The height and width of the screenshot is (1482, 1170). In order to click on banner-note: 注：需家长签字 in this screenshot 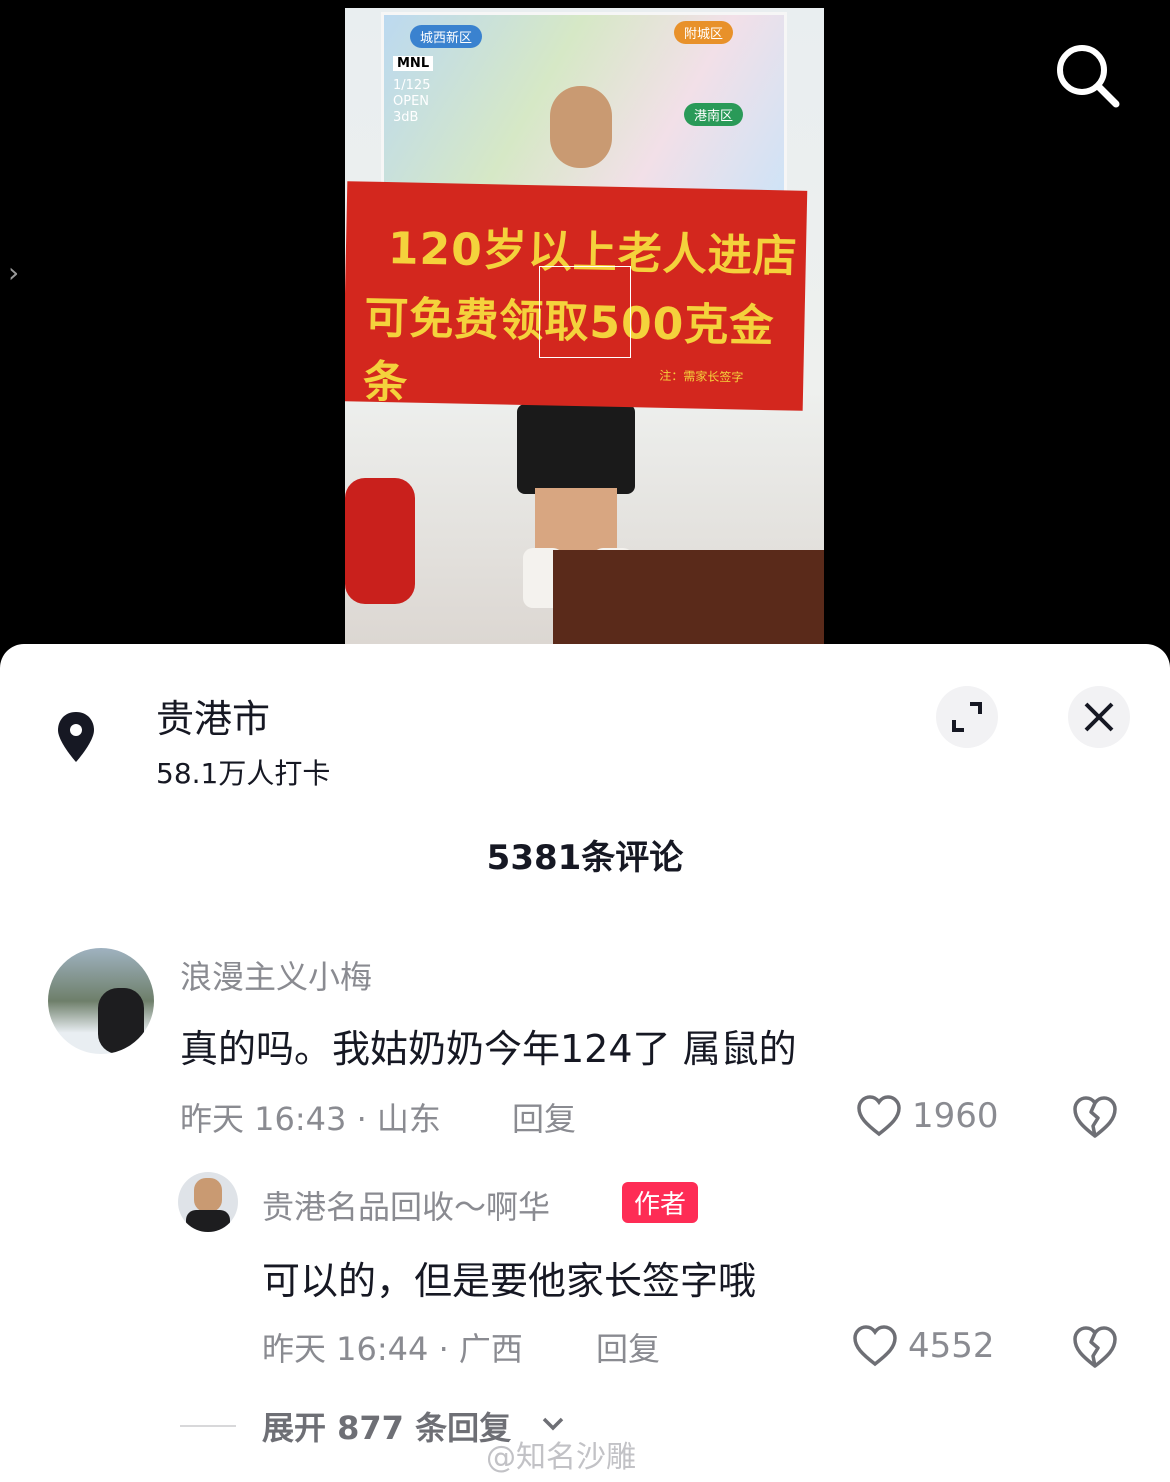, I will do `click(701, 376)`.